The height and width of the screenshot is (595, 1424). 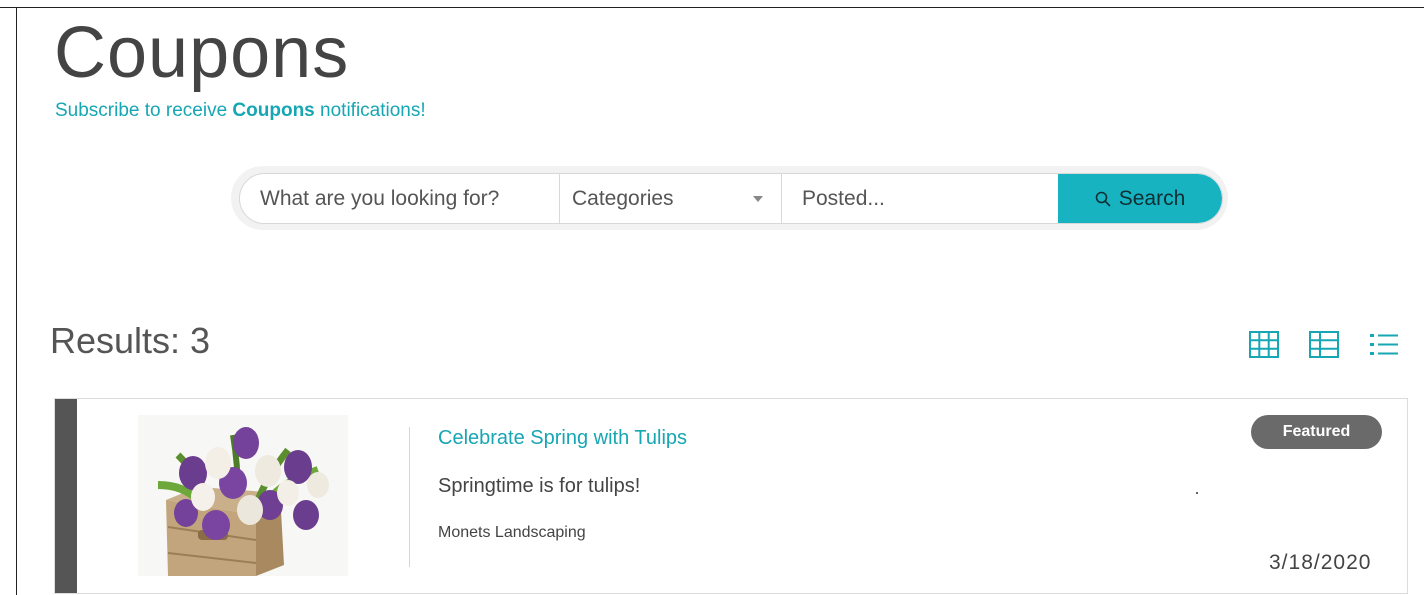 I want to click on categories-dropdown-value: Categories, so click(x=623, y=198).